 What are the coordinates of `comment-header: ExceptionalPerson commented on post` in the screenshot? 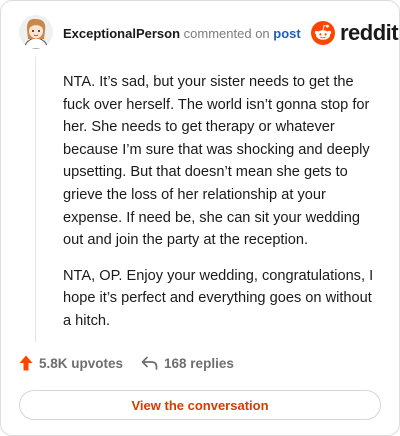 It's located at (182, 33).